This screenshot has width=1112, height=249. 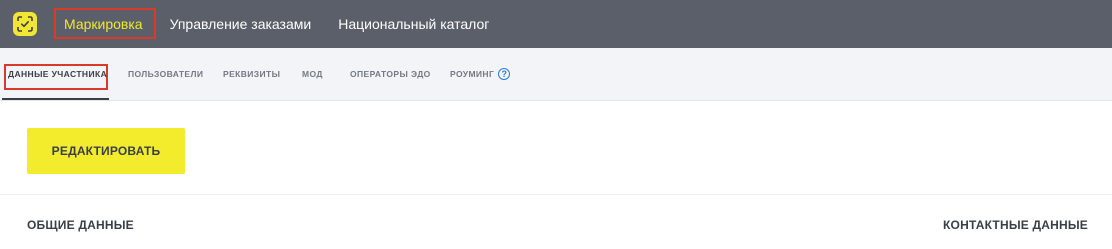 What do you see at coordinates (472, 74) in the screenshot?
I see `tab-roaming-label: РОУМИНГ` at bounding box center [472, 74].